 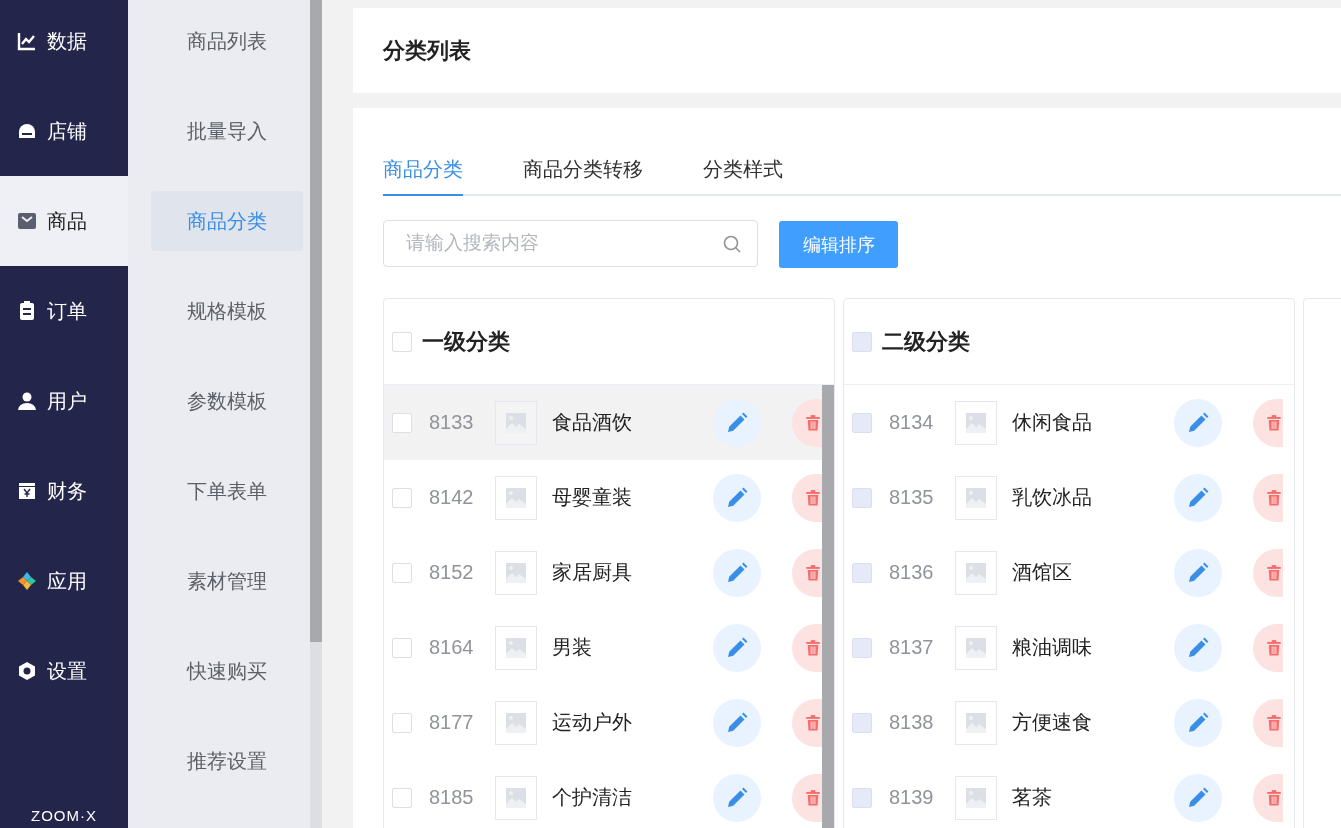 What do you see at coordinates (226, 671) in the screenshot?
I see `submenu-item: 快速购买` at bounding box center [226, 671].